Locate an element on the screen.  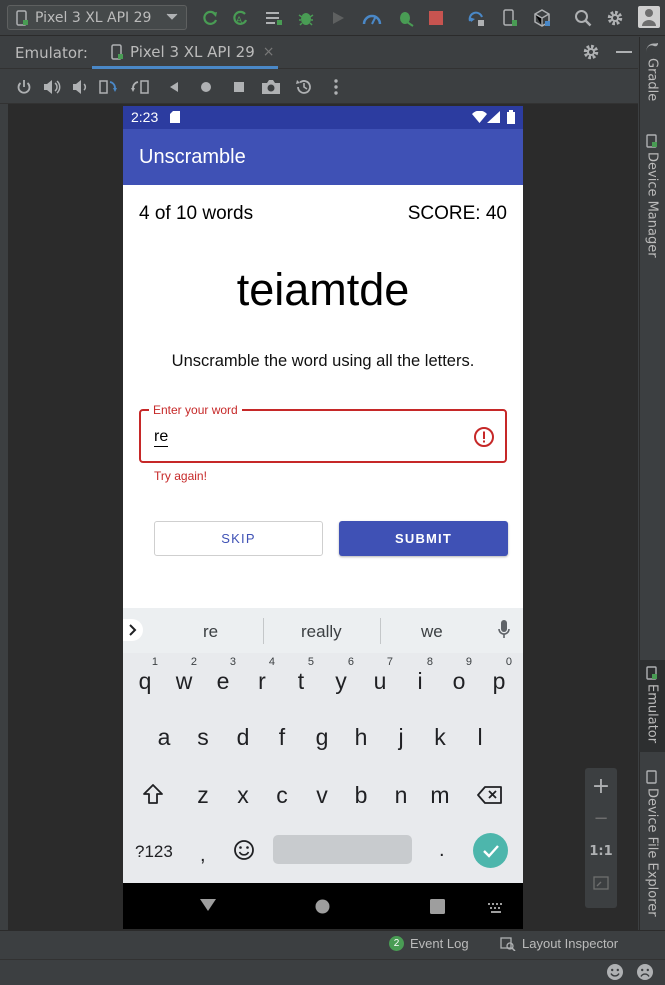
profile-icon is located at coordinates (339, 18).